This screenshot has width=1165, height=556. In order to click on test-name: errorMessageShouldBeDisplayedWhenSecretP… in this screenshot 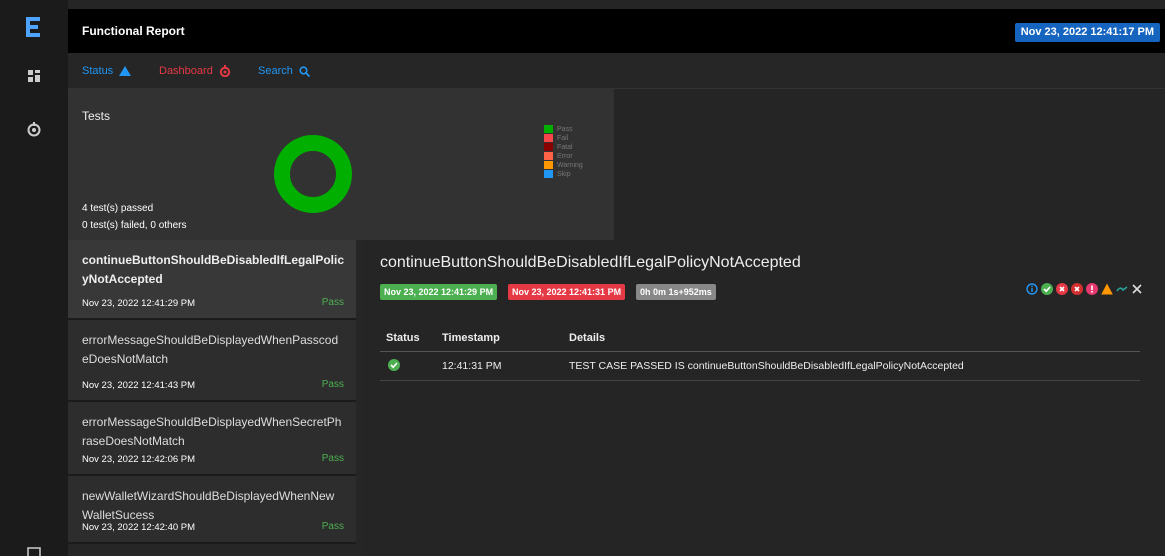, I will do `click(212, 431)`.